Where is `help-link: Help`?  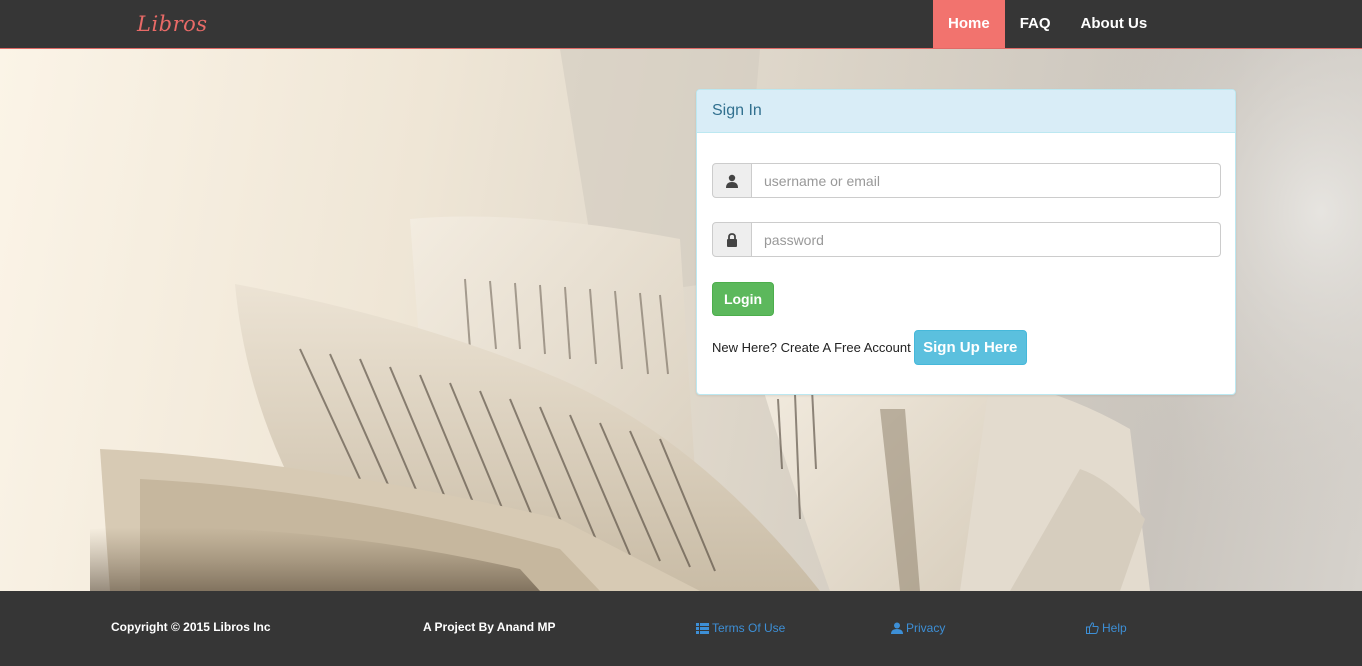
help-link: Help is located at coordinates (1106, 628).